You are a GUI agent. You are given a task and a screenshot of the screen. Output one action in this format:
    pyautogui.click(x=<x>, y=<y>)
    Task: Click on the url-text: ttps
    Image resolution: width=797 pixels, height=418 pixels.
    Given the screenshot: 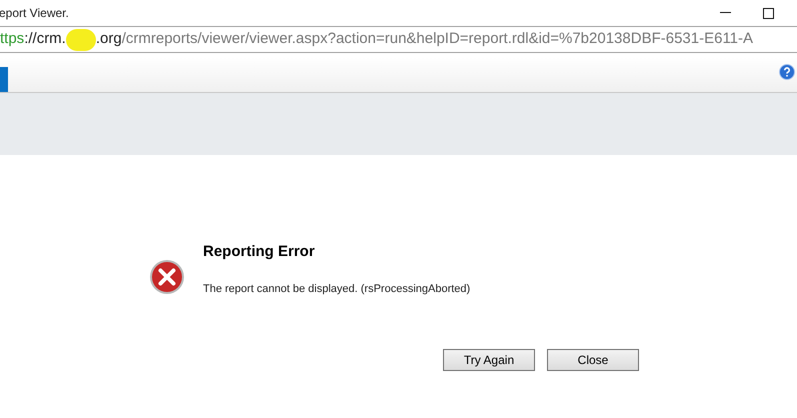 What is the action you would take?
    pyautogui.click(x=12, y=39)
    